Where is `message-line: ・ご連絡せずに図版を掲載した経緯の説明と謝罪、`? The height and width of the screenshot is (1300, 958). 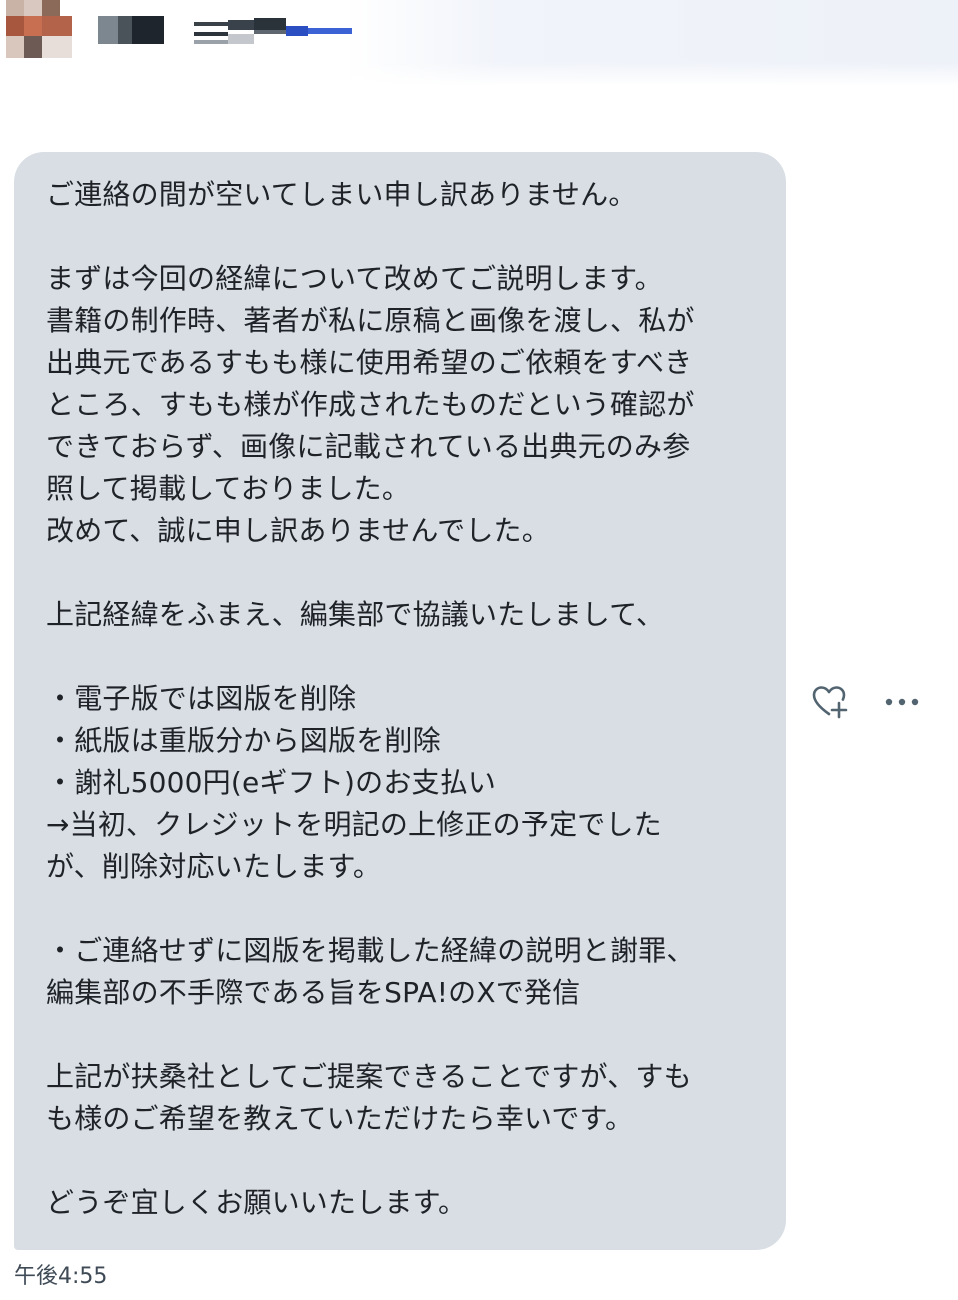
message-line: ・ご連絡せずに図版を掲載した経緯の説明と謝罪、 is located at coordinates (370, 950).